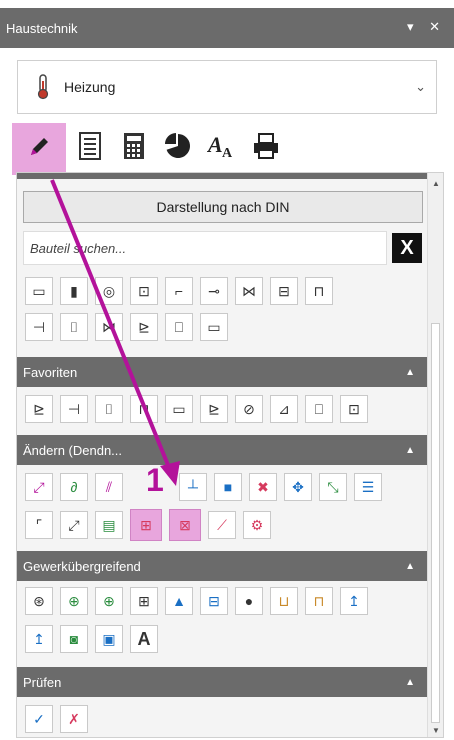  What do you see at coordinates (368, 487) in the screenshot?
I see `align-icon: ☰` at bounding box center [368, 487].